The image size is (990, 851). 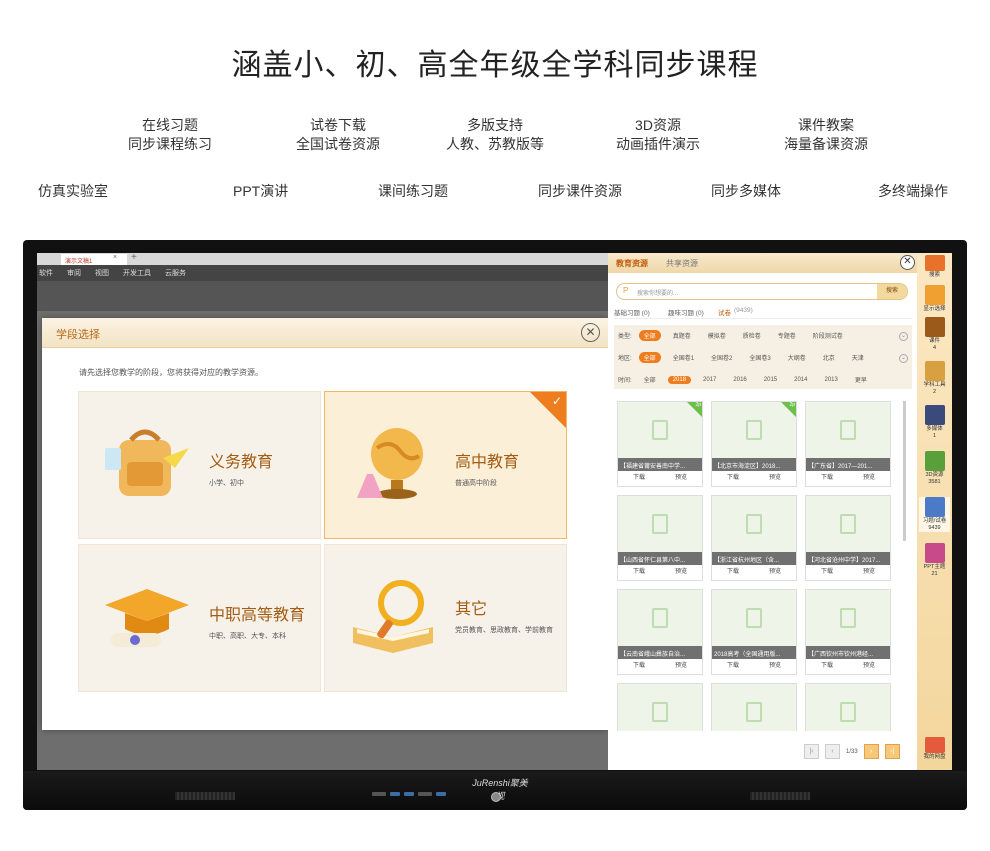 What do you see at coordinates (632, 312) in the screenshot?
I see `subtab-basic: 基础习题 (0)` at bounding box center [632, 312].